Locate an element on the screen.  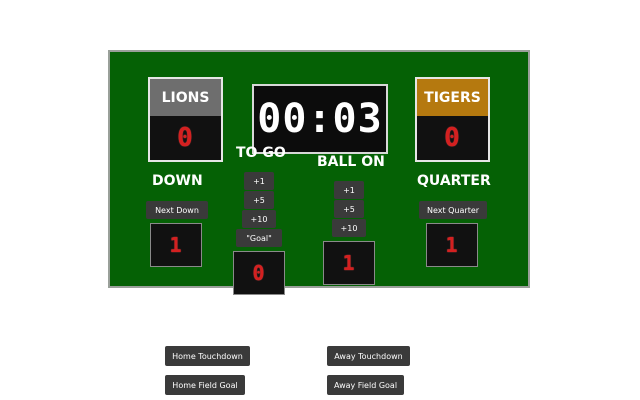
ball-on-value: 1 is located at coordinates (349, 263).